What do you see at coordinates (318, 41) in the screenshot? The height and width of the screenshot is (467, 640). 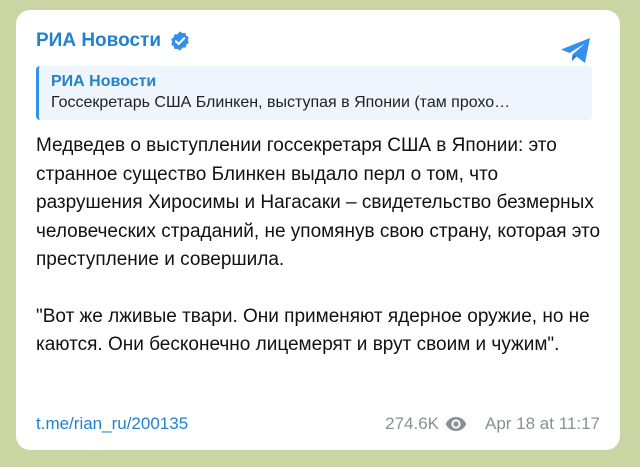 I see `message-header: РИА Новости` at bounding box center [318, 41].